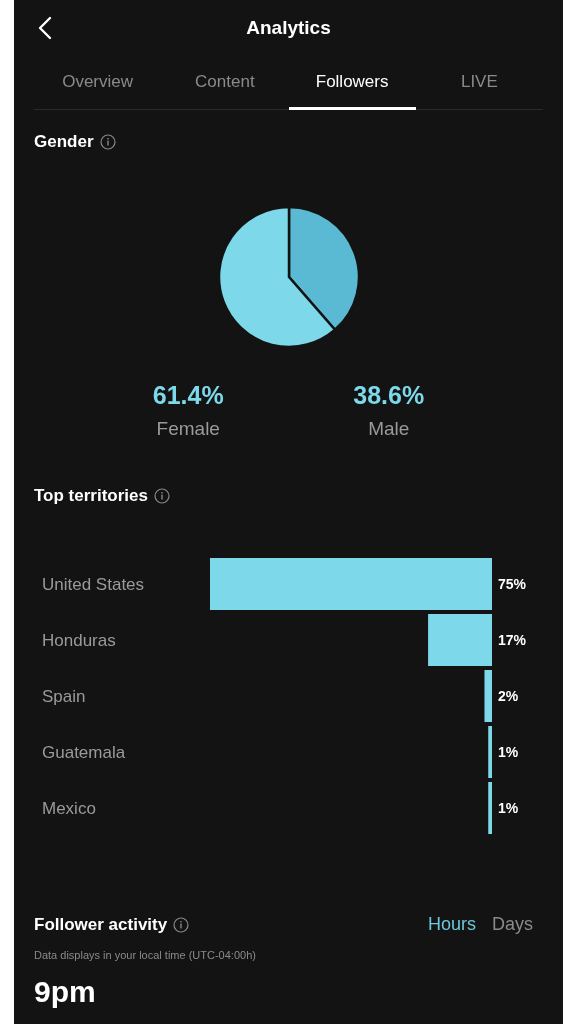 This screenshot has width=577, height=1024. Describe the element at coordinates (288, 28) in the screenshot. I see `page-title: Analytics` at that location.